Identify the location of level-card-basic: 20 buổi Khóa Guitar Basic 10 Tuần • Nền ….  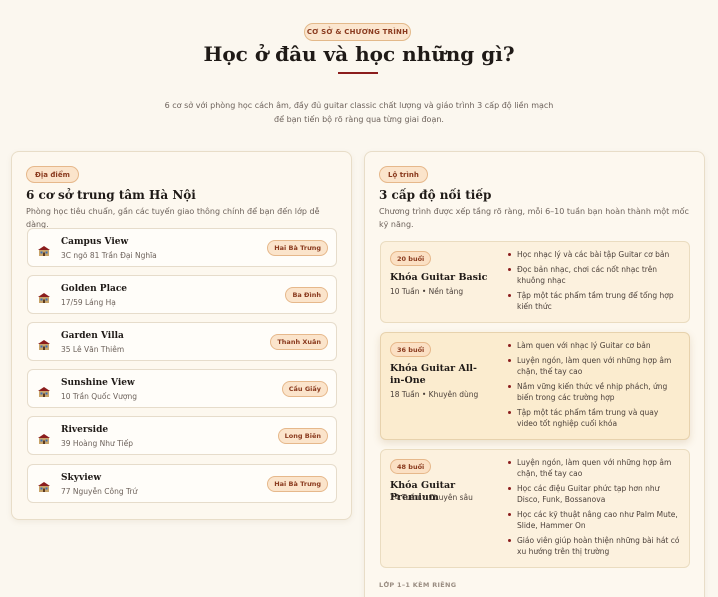
(535, 282).